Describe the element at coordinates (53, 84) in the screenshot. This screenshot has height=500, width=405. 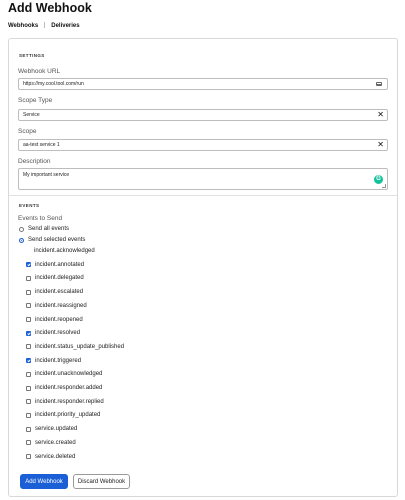
I see `webhook-url-value: https://my.cool.tool.com/run` at that location.